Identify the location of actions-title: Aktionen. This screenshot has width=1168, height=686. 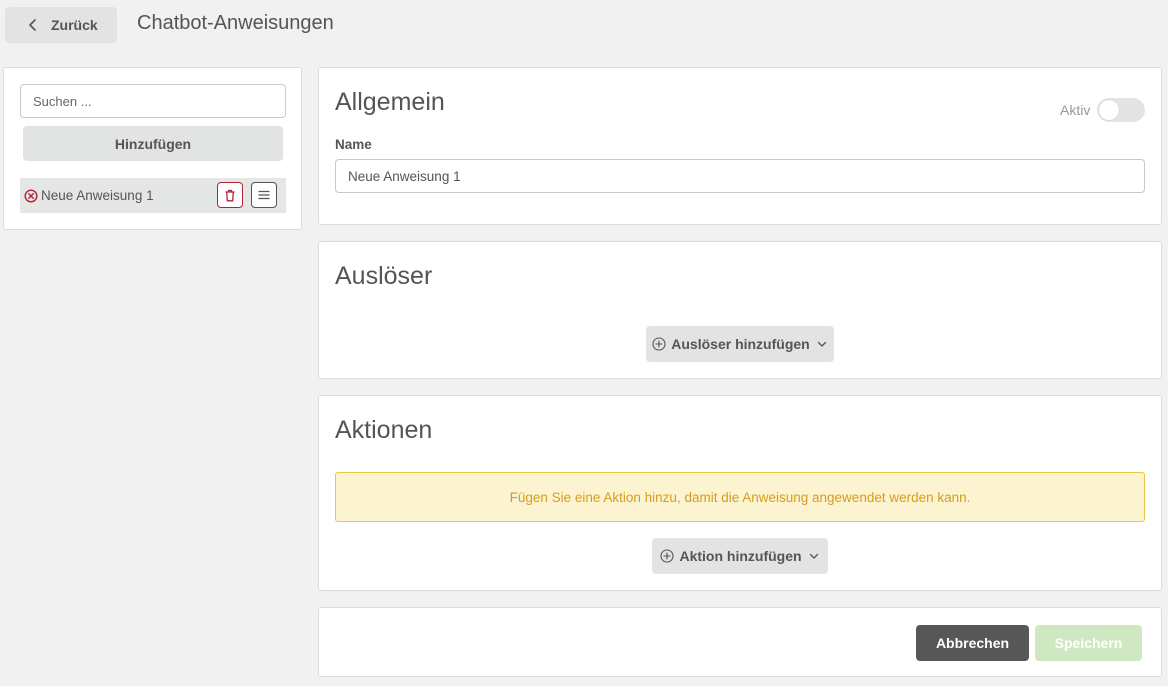
(384, 430).